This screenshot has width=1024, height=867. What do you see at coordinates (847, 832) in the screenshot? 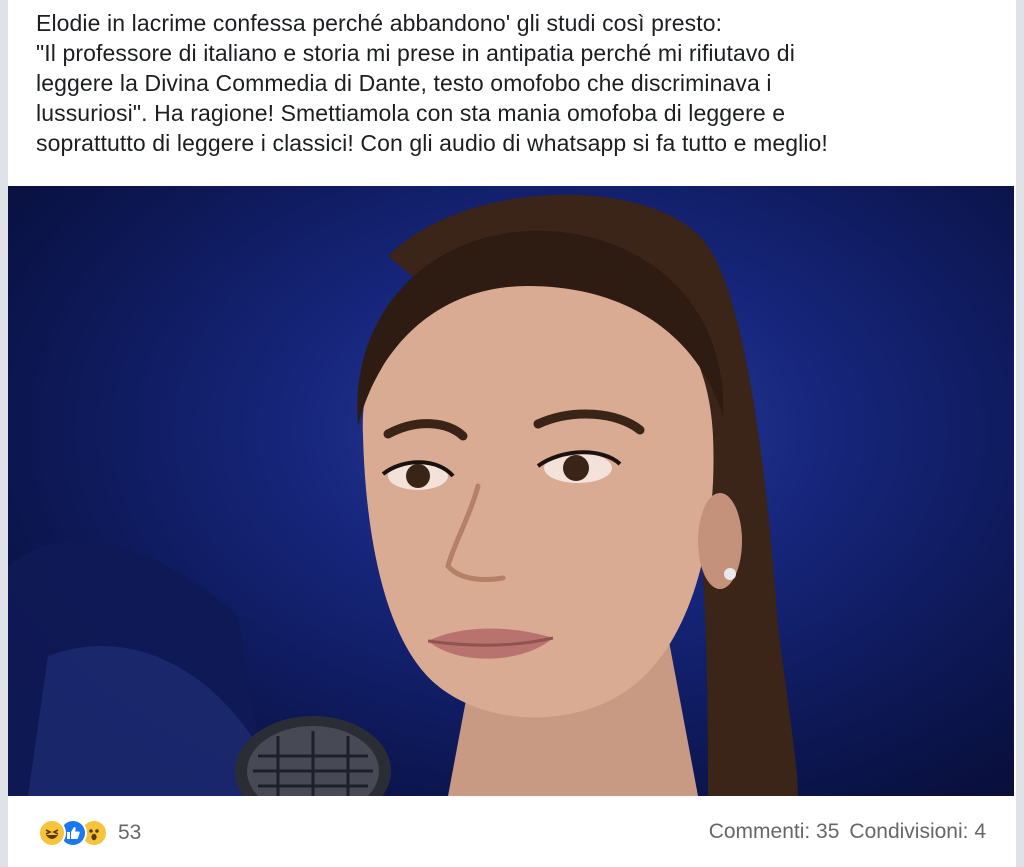
I see `post-stats: Commenti: 35 Condivisioni: 4` at bounding box center [847, 832].